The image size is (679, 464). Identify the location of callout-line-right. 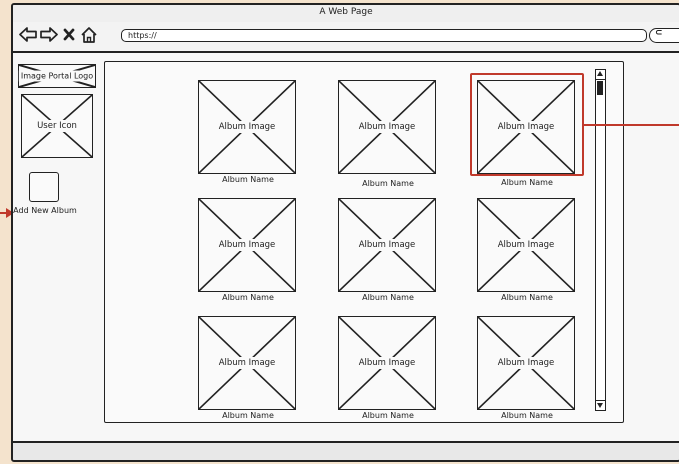
(631, 125).